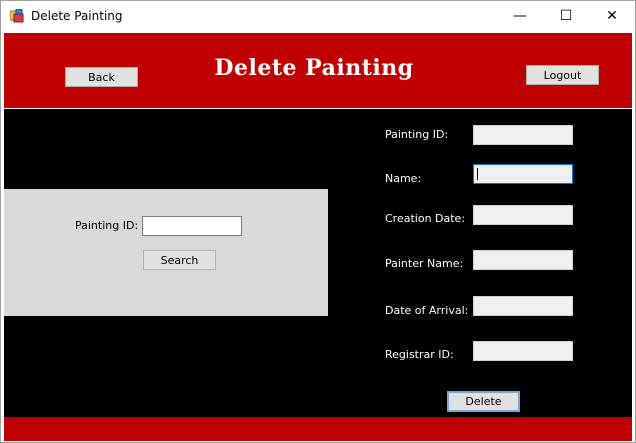  What do you see at coordinates (419, 354) in the screenshot?
I see `registrar-id-label: Registrar ID:` at bounding box center [419, 354].